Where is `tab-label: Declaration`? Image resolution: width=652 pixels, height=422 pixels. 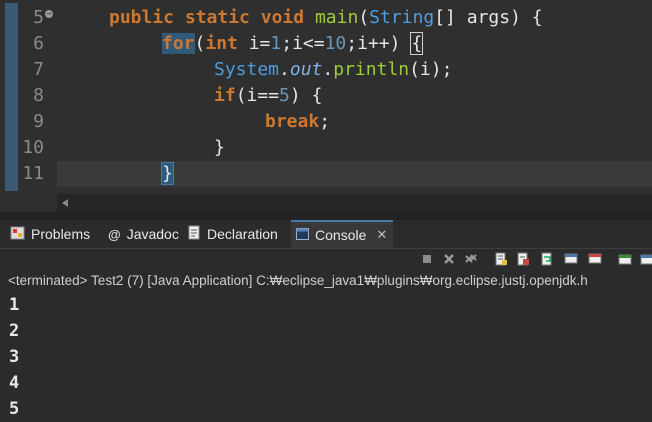 tab-label: Declaration is located at coordinates (242, 234).